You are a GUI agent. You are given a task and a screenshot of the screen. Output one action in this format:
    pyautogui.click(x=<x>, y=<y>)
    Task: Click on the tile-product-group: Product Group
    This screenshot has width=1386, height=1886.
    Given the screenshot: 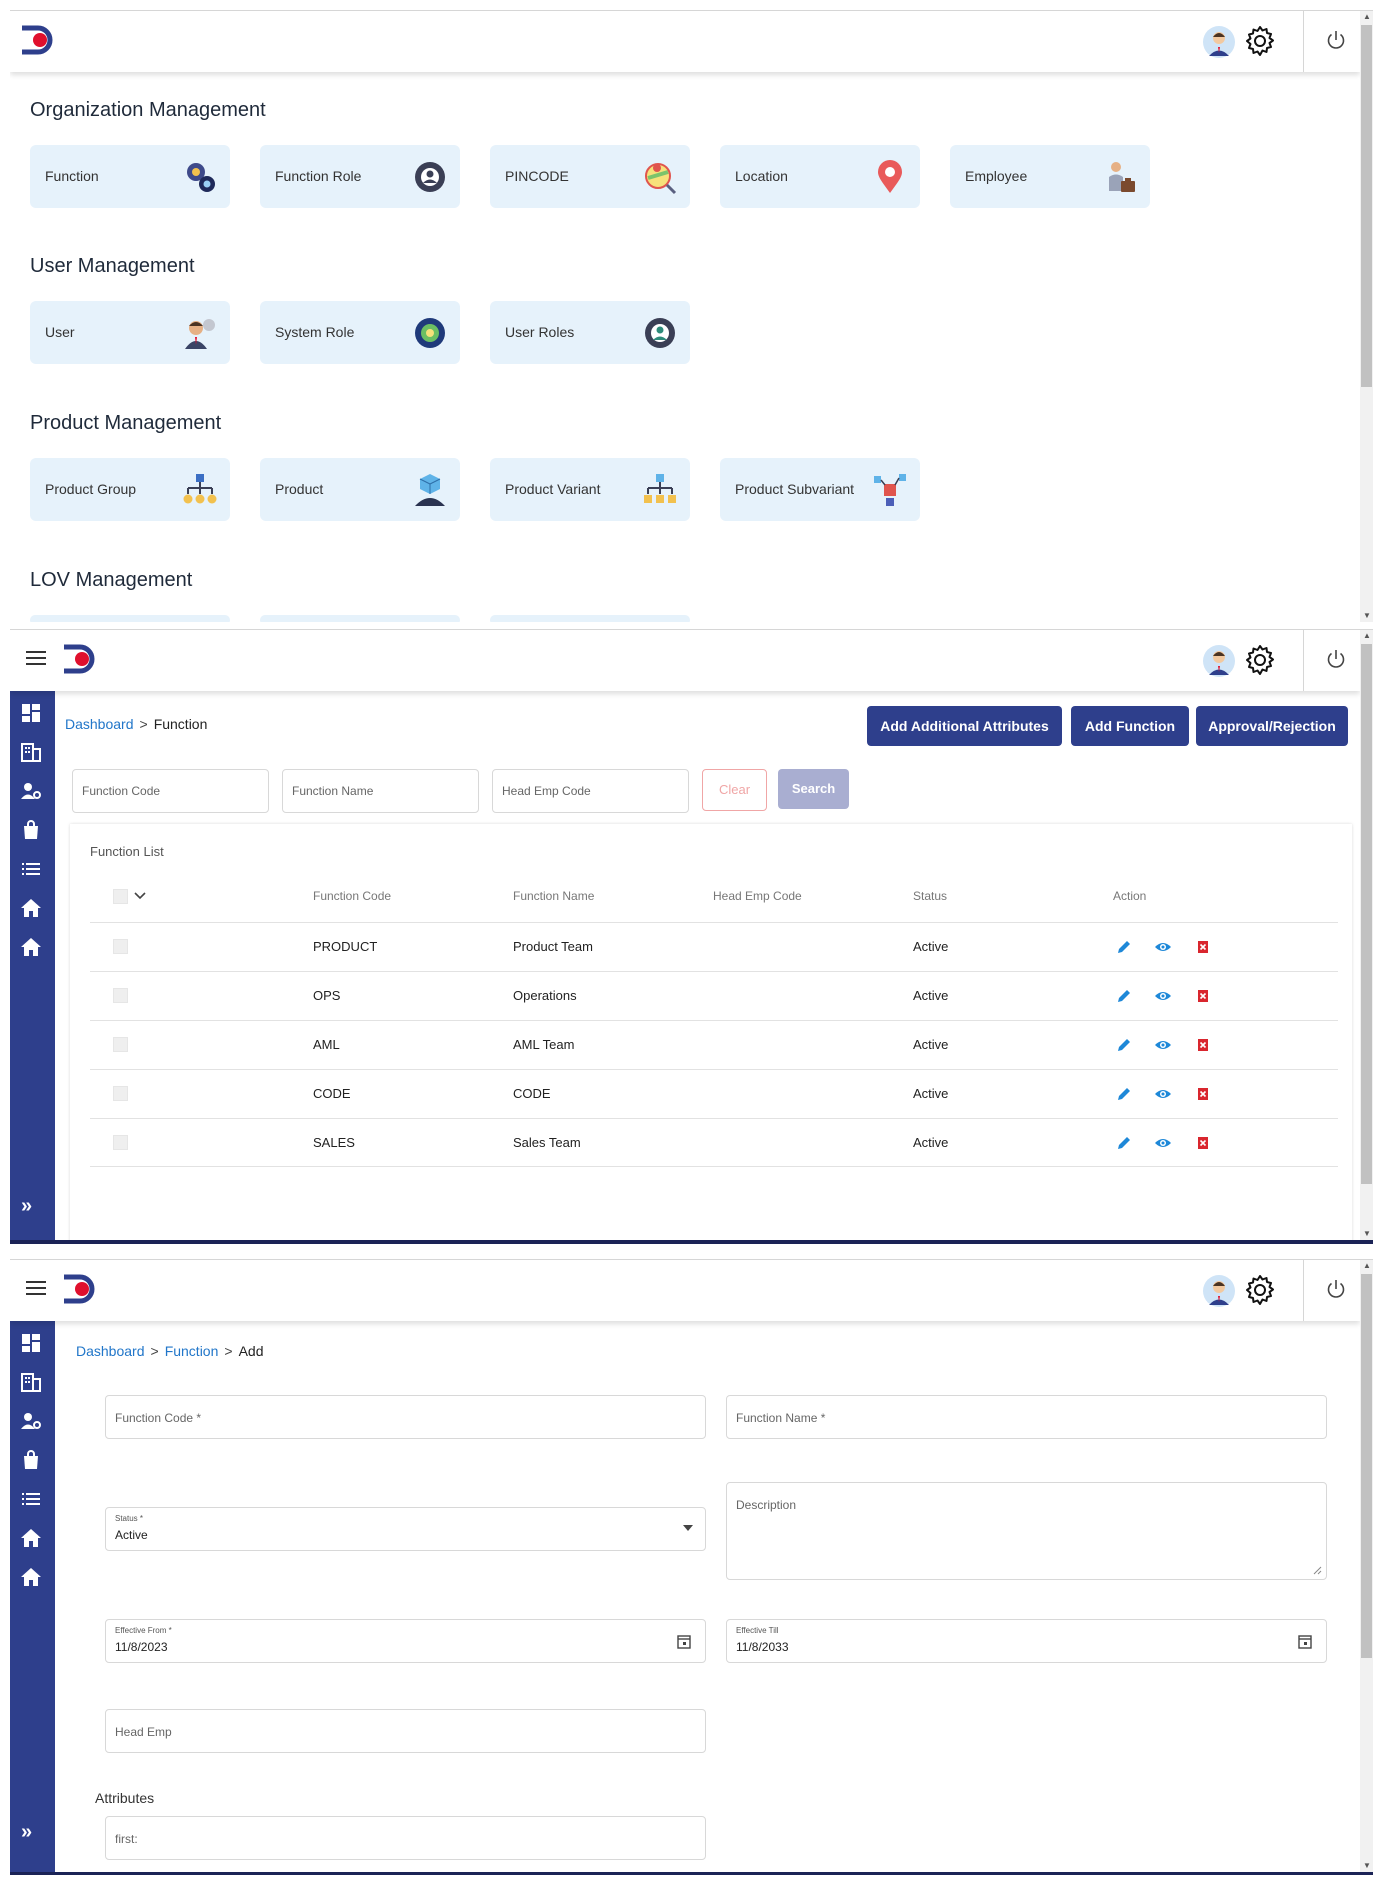 What is the action you would take?
    pyautogui.click(x=130, y=489)
    